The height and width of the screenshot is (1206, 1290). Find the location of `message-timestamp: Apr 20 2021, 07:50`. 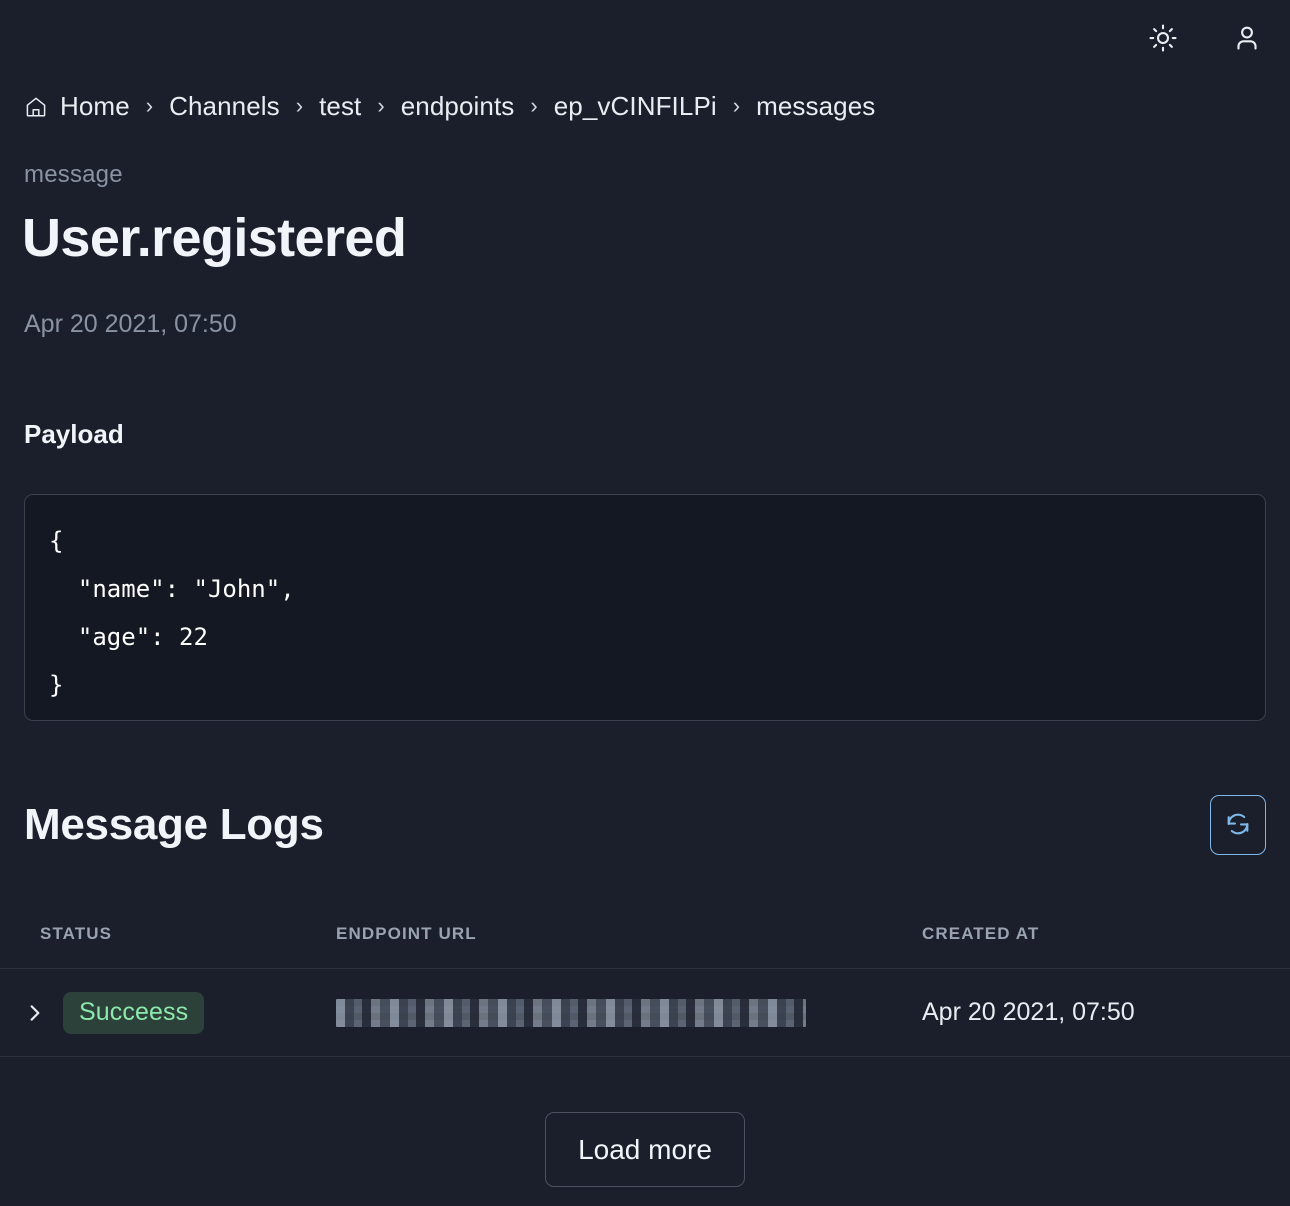

message-timestamp: Apr 20 2021, 07:50 is located at coordinates (130, 324).